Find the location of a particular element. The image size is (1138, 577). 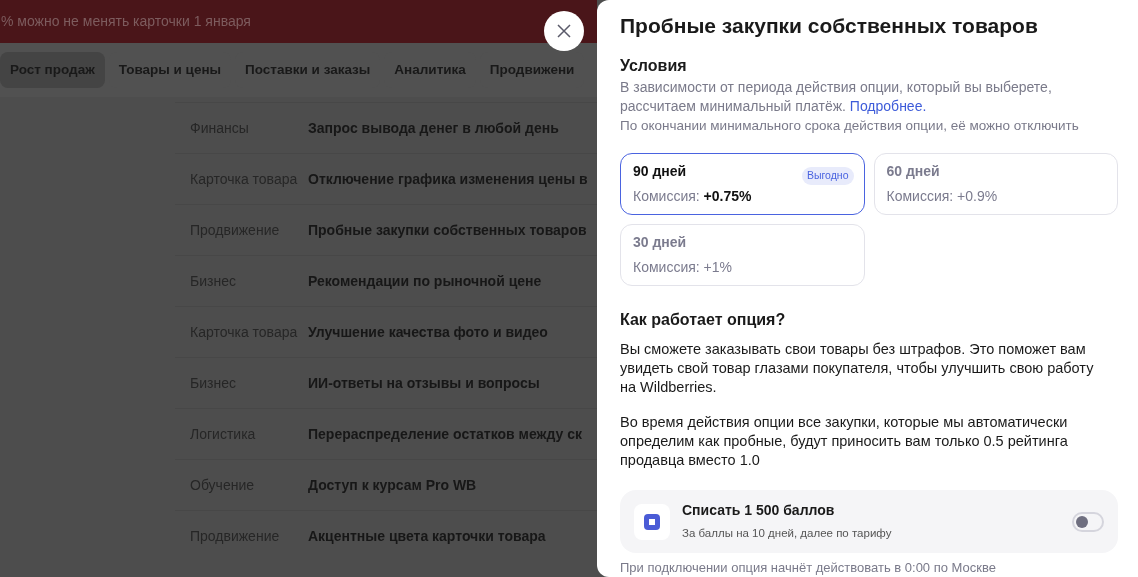

panel-title: Пробные закупки собственных товаров is located at coordinates (829, 26).